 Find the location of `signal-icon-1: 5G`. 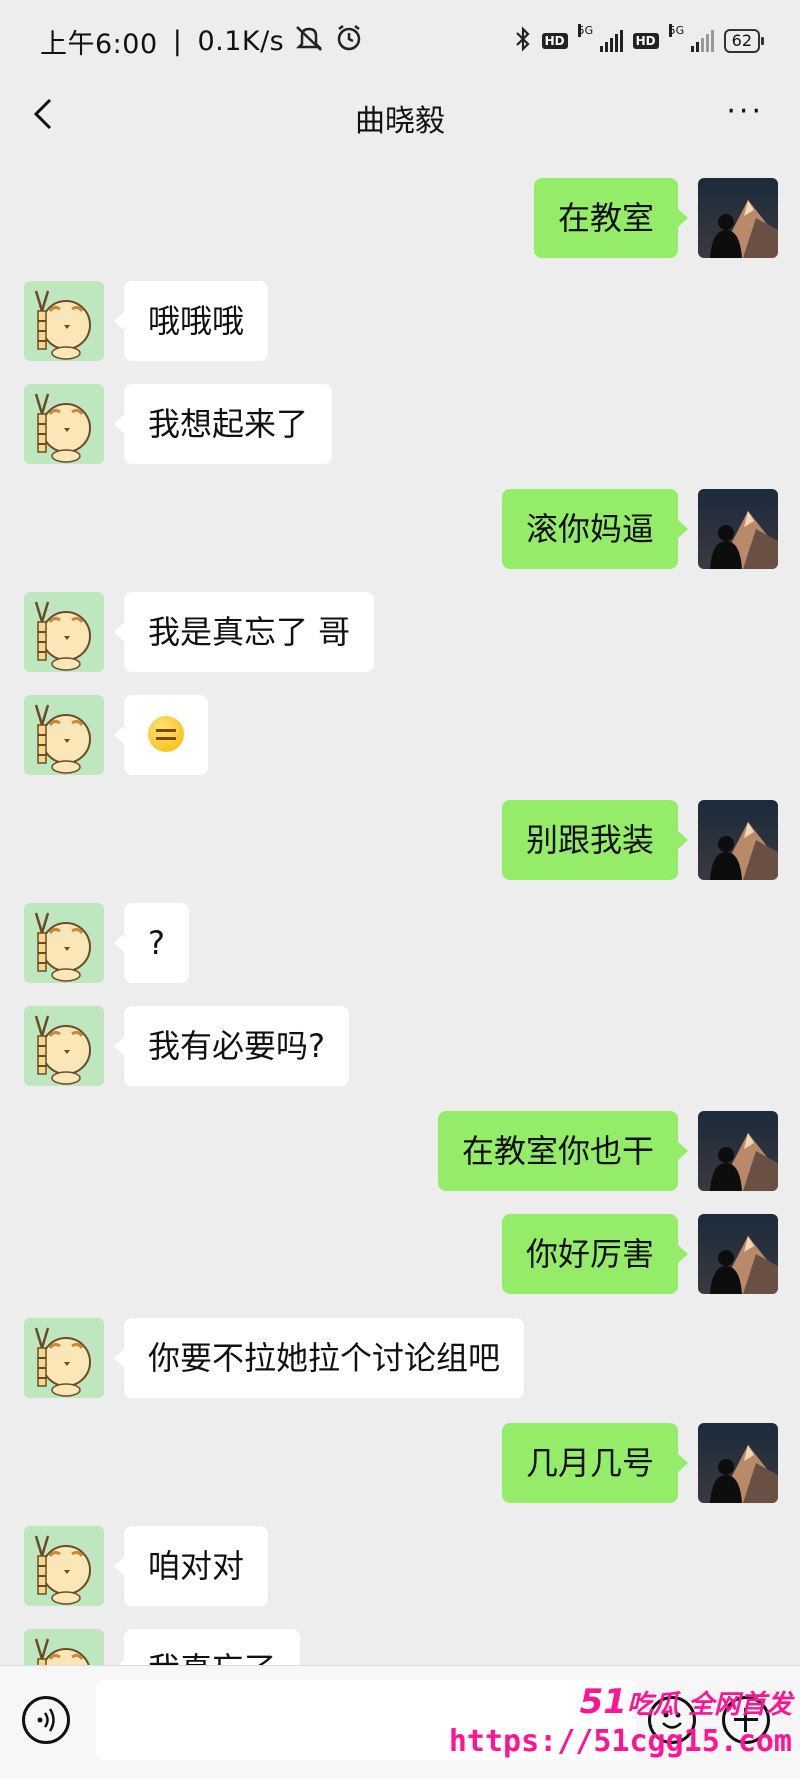

signal-icon-1: 5G is located at coordinates (600, 38).